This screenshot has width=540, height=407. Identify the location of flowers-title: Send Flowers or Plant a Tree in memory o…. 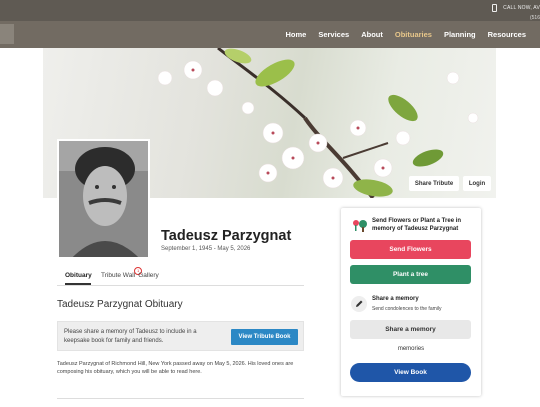
(417, 225).